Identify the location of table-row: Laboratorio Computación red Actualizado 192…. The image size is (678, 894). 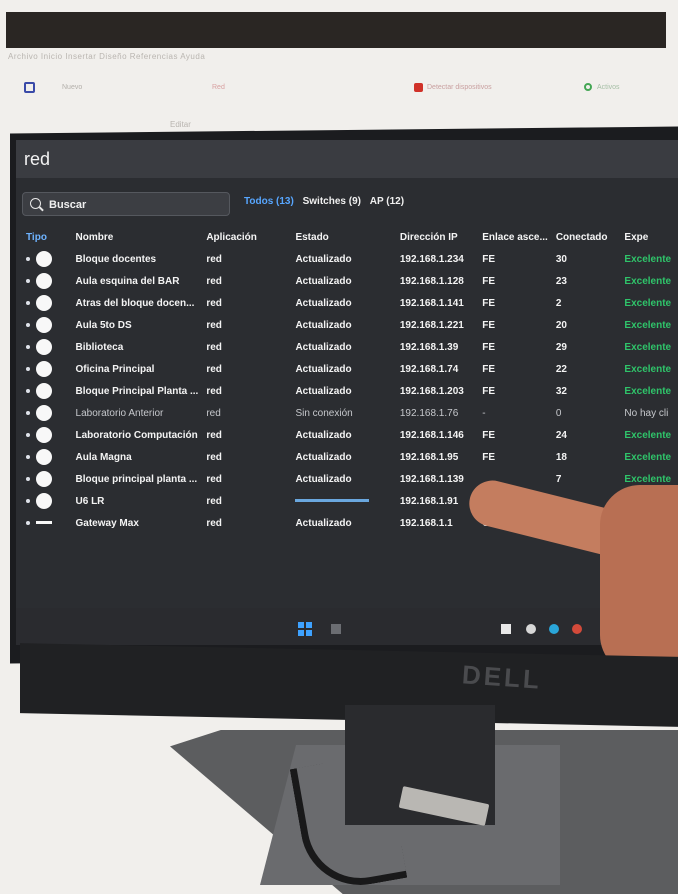
(350, 435).